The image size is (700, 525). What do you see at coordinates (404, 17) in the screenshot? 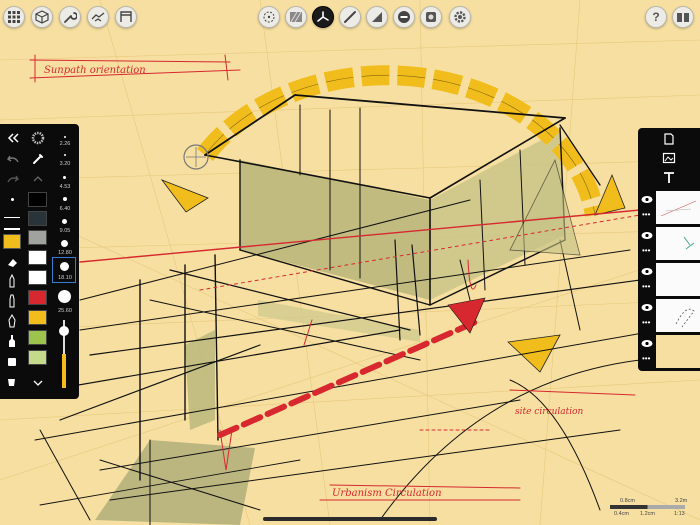
I see `minus-button` at bounding box center [404, 17].